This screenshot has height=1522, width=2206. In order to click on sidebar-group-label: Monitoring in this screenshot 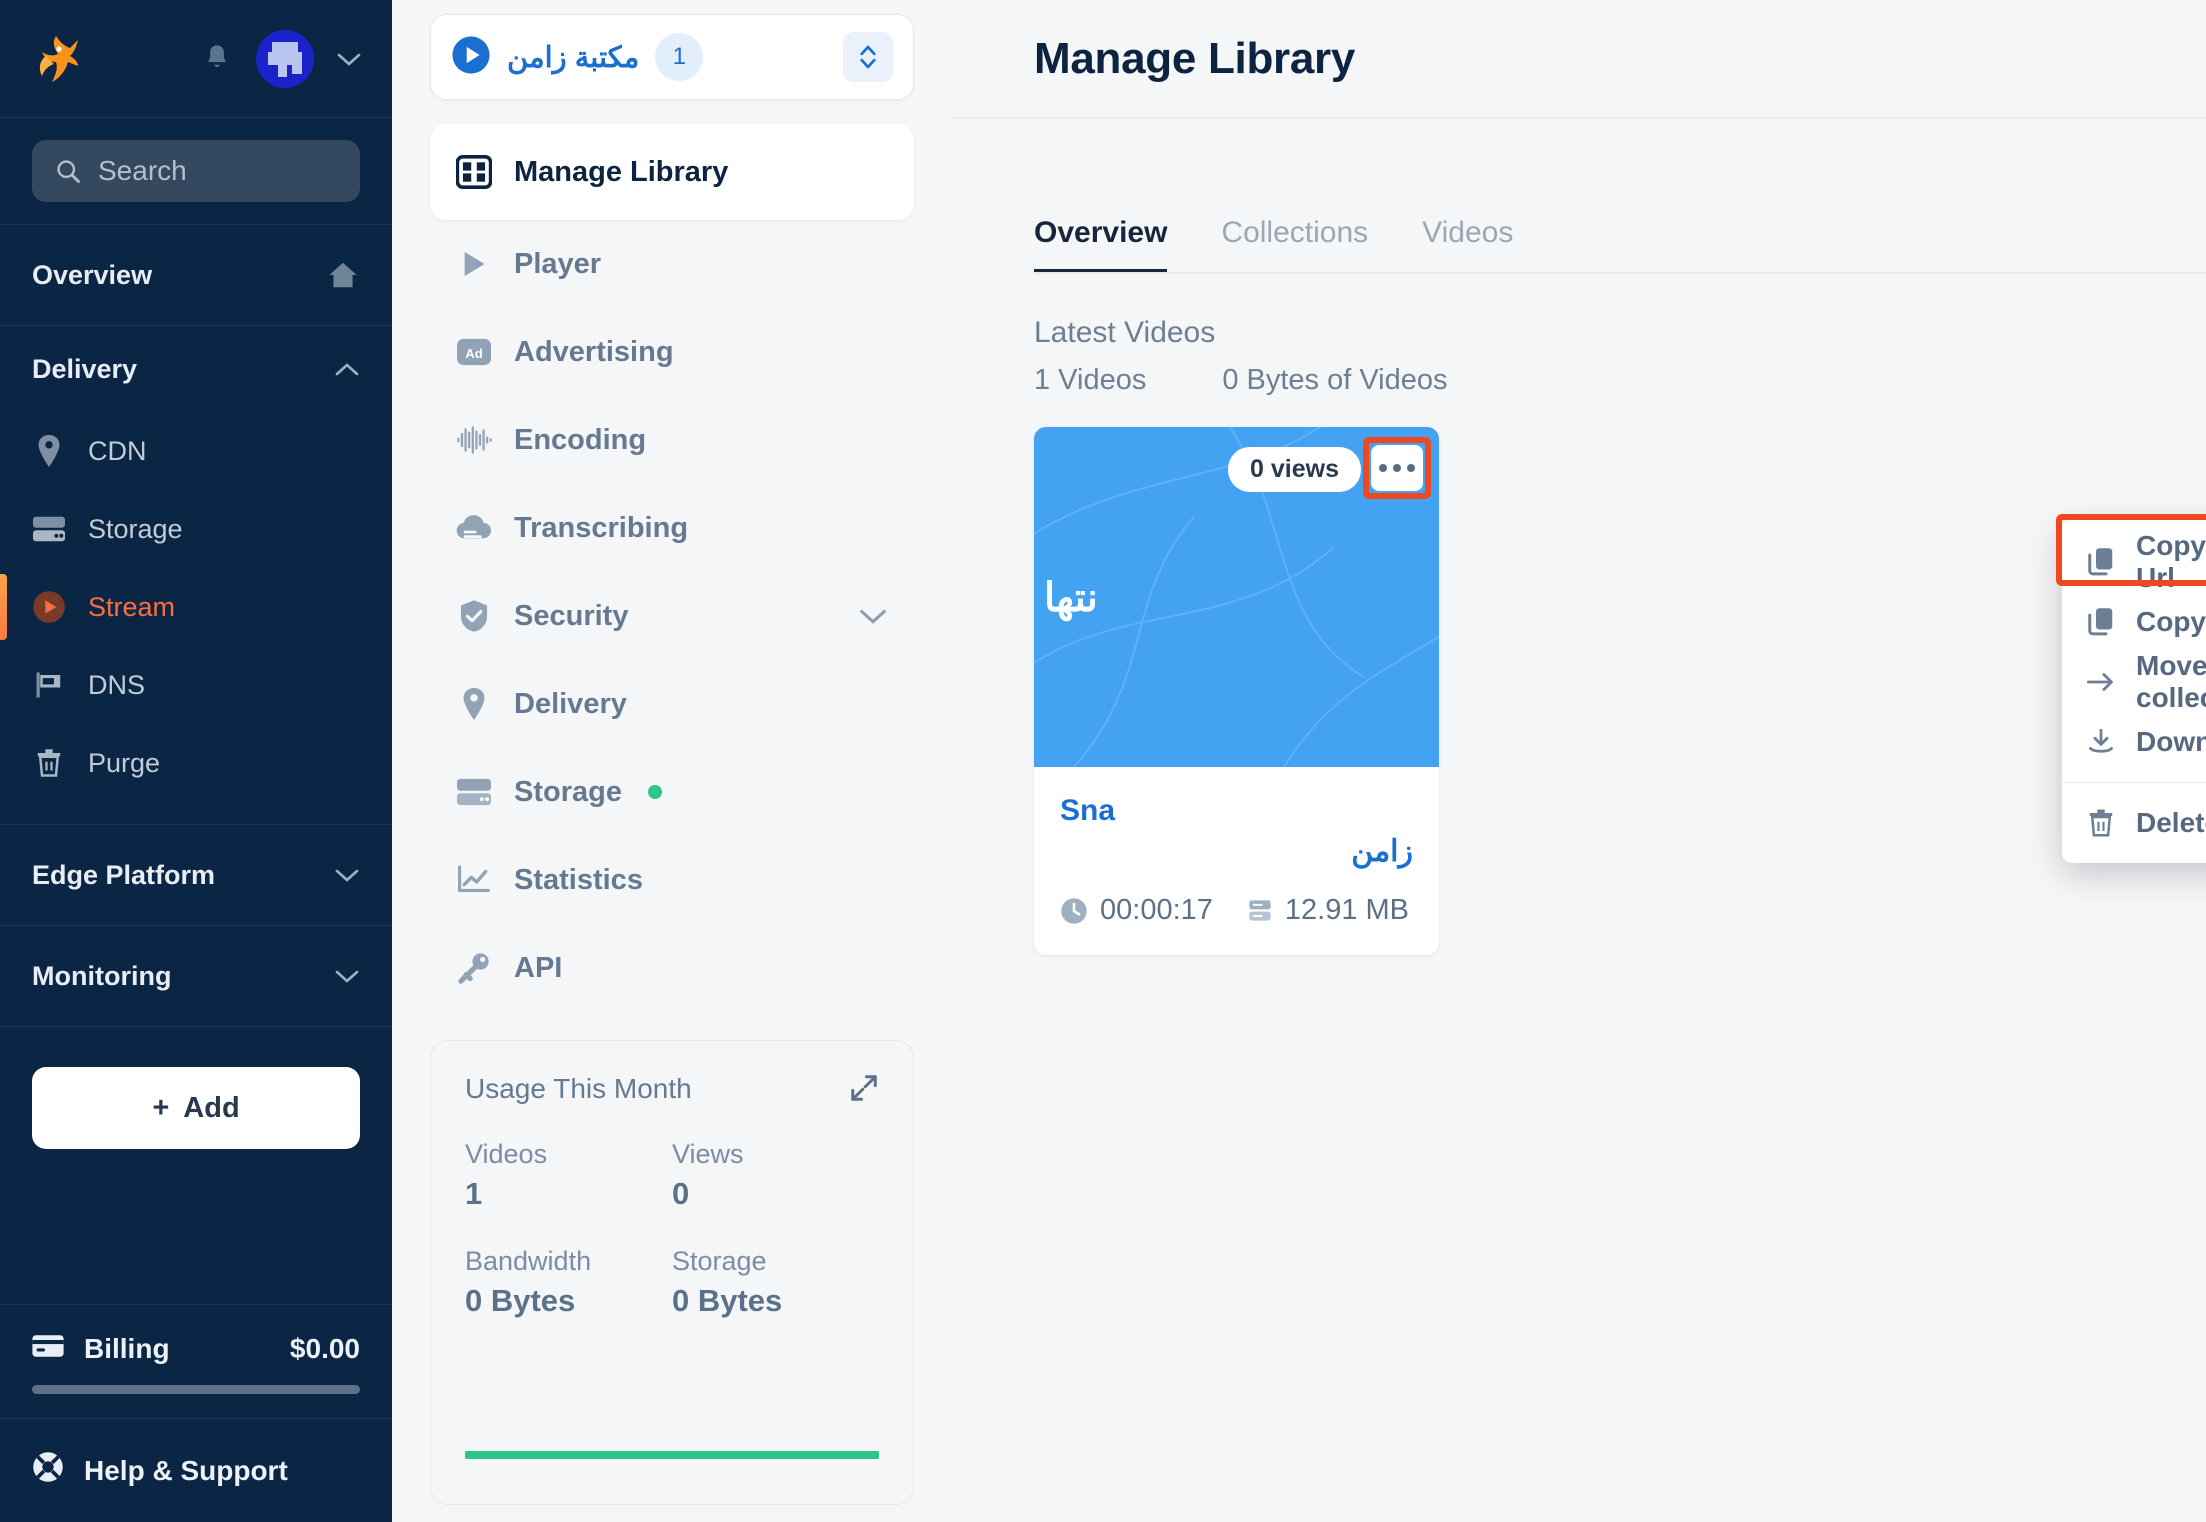, I will do `click(102, 975)`.